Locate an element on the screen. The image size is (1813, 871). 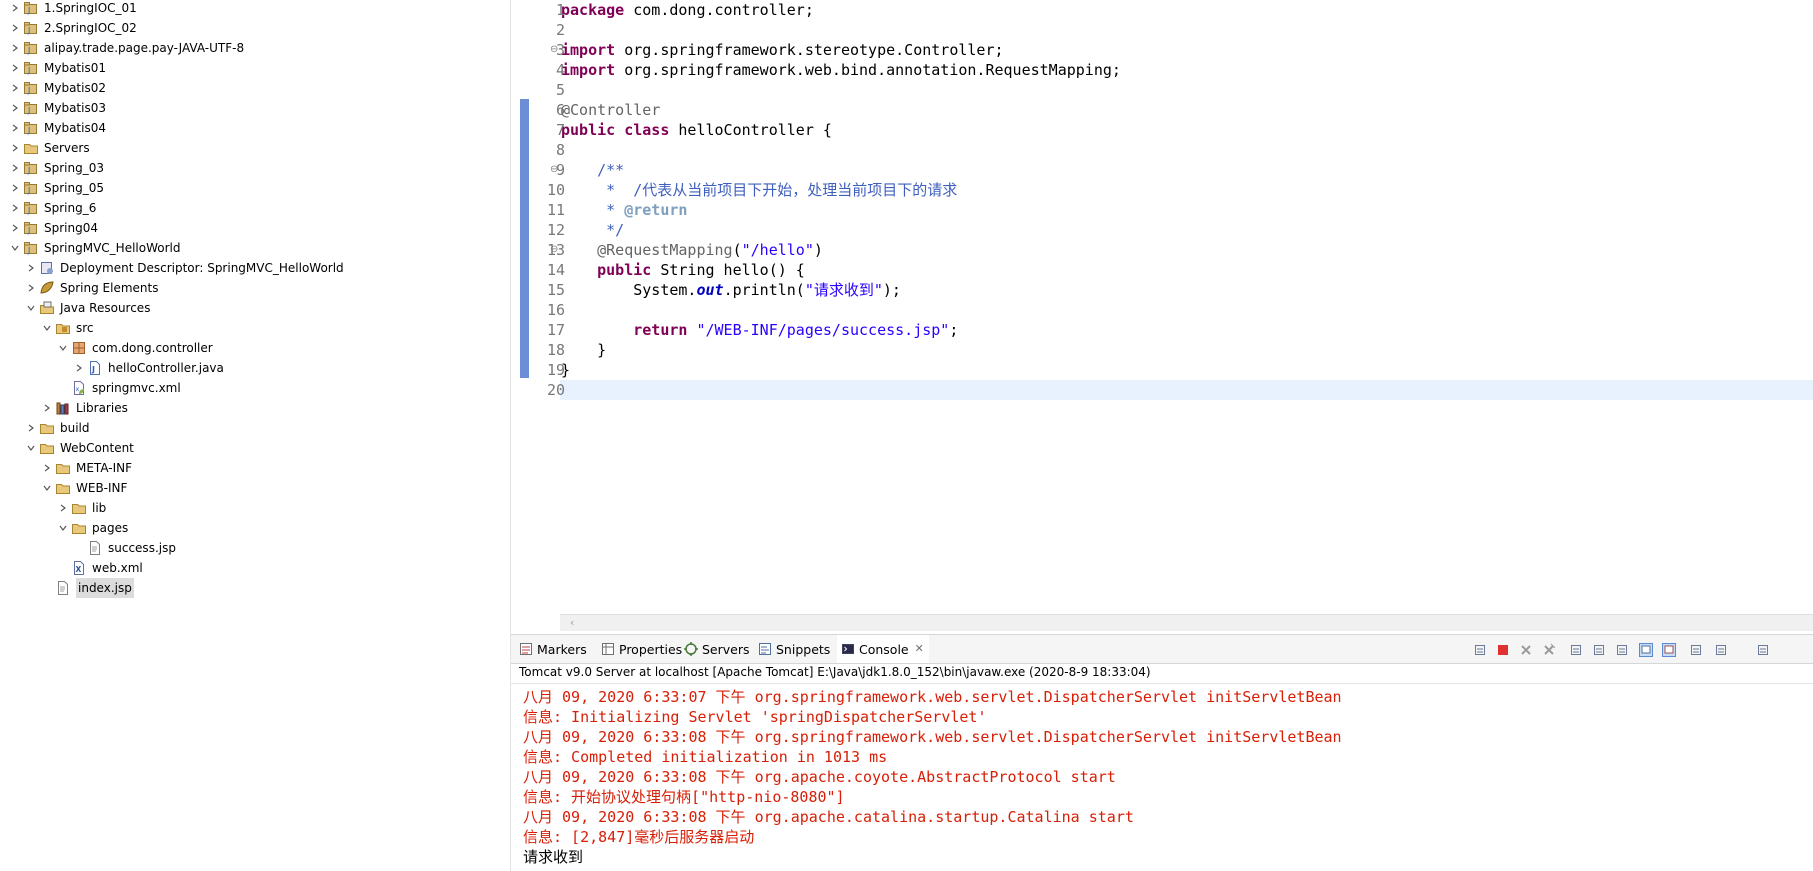
disconnect-icon is located at coordinates (1480, 649).